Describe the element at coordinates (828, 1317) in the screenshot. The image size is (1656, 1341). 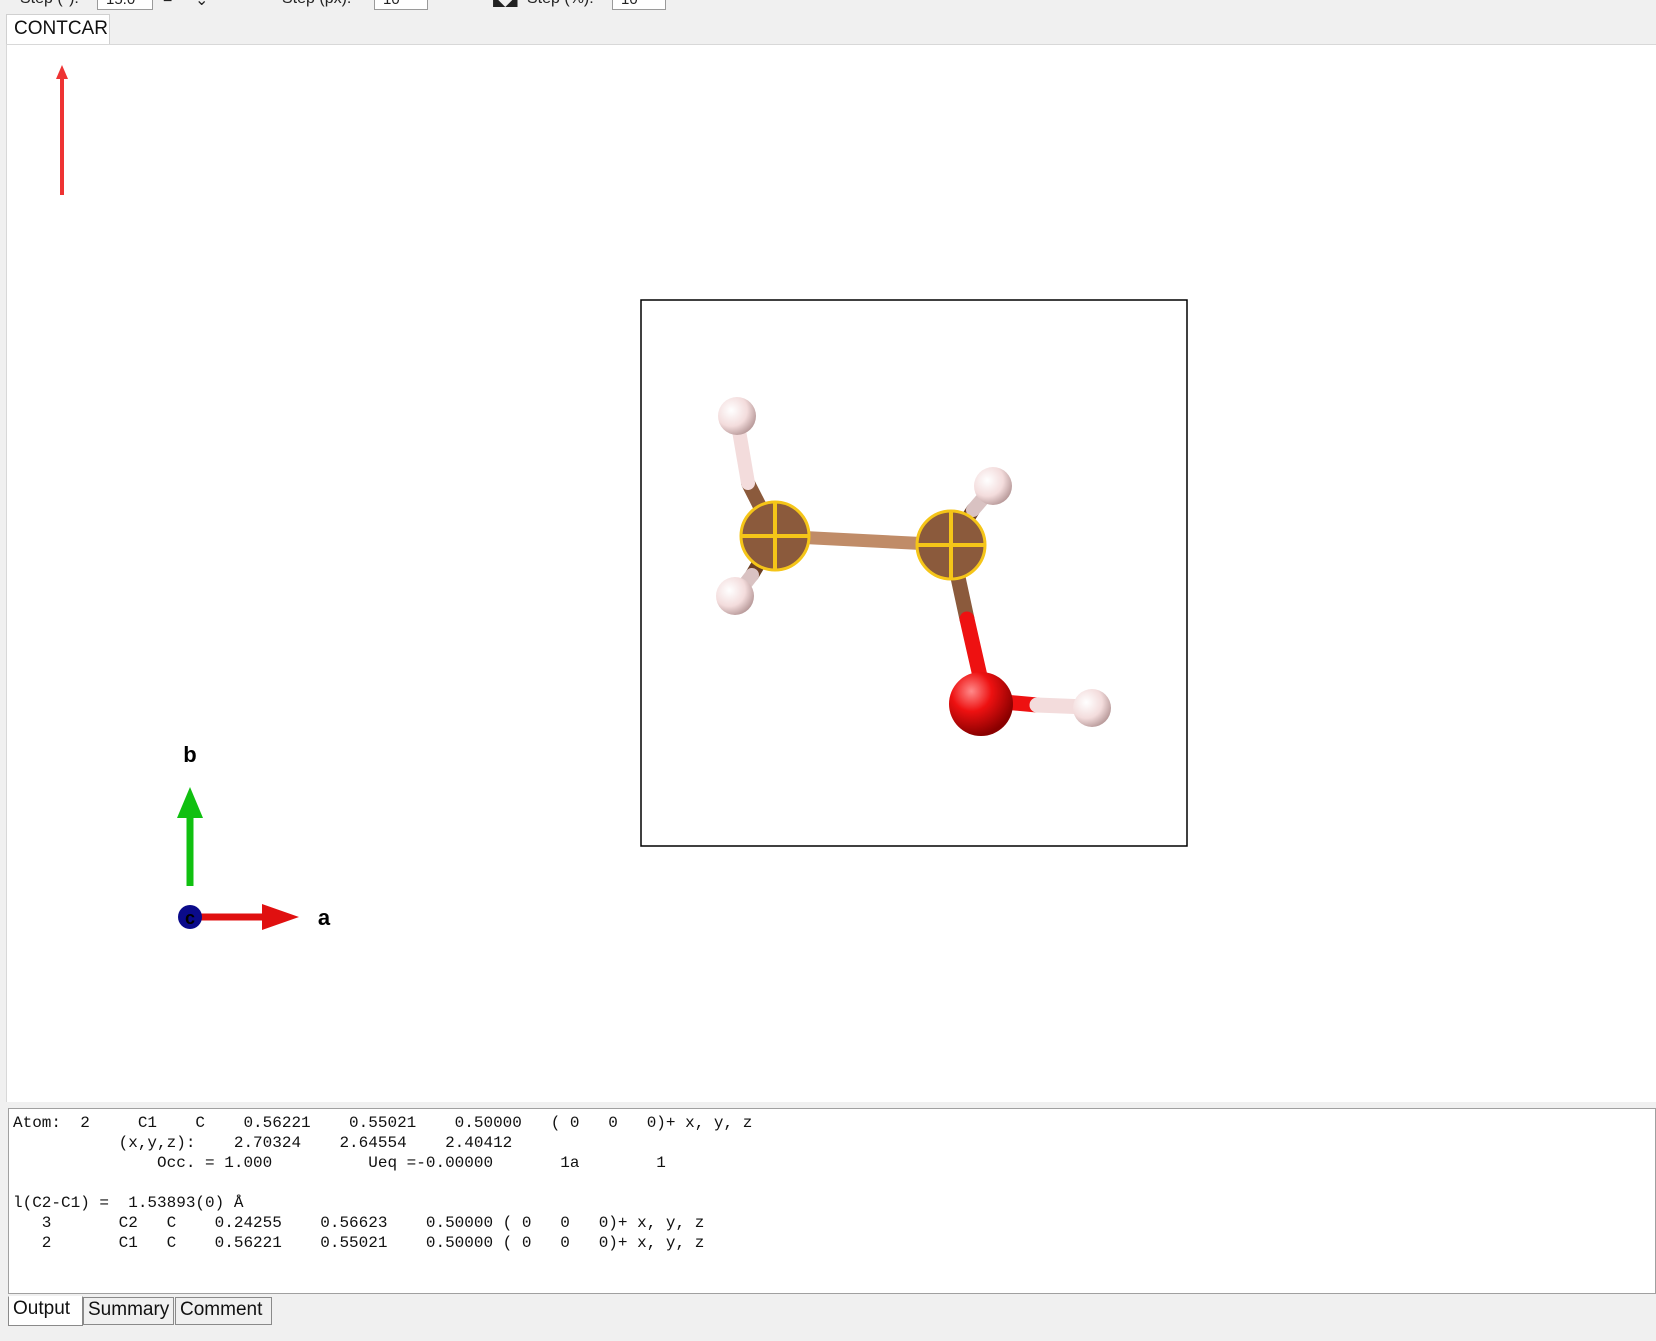
I see `bottom-tab-bar: Output Summary Comment` at that location.